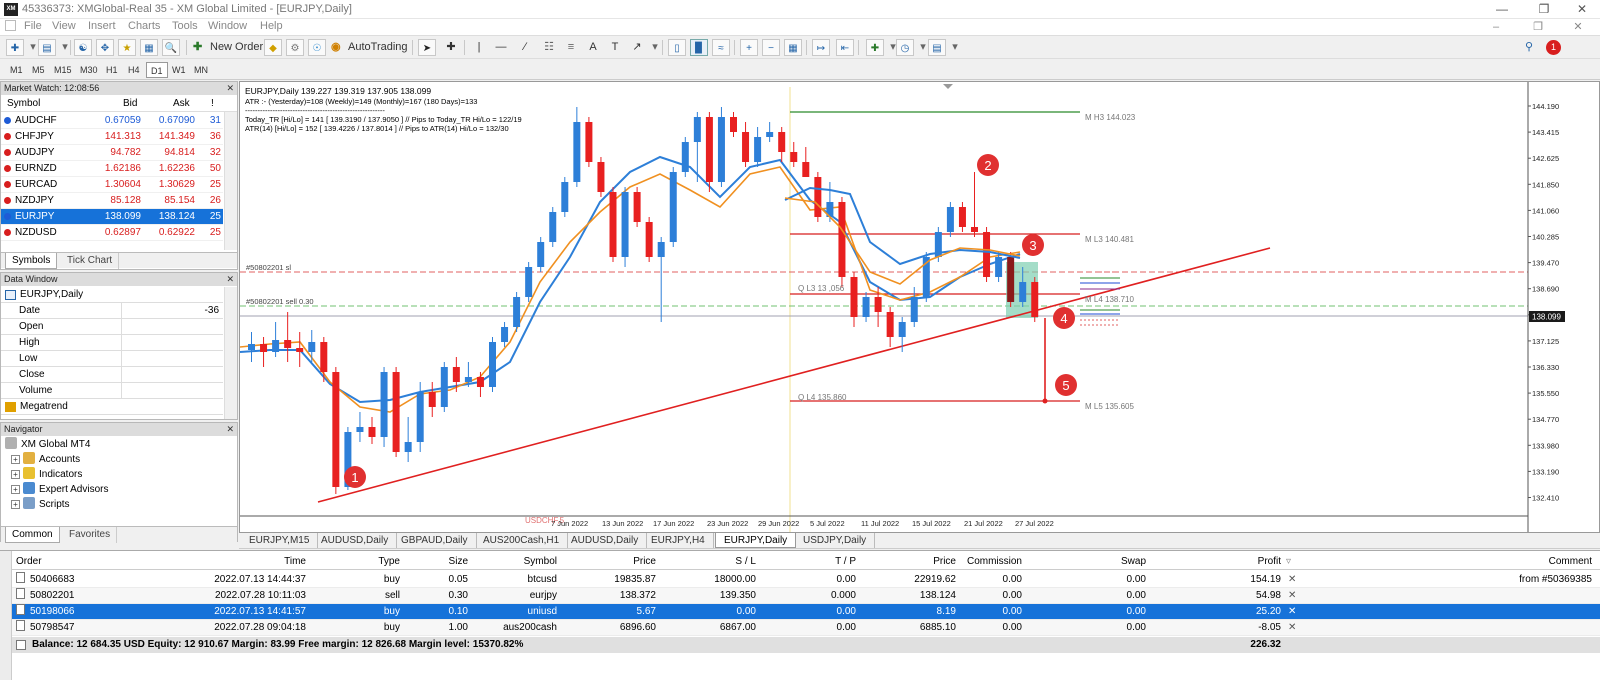  Describe the element at coordinates (112, 137) in the screenshot. I see `market-watch-row: CHFJPY 141.313 141.349 36` at that location.